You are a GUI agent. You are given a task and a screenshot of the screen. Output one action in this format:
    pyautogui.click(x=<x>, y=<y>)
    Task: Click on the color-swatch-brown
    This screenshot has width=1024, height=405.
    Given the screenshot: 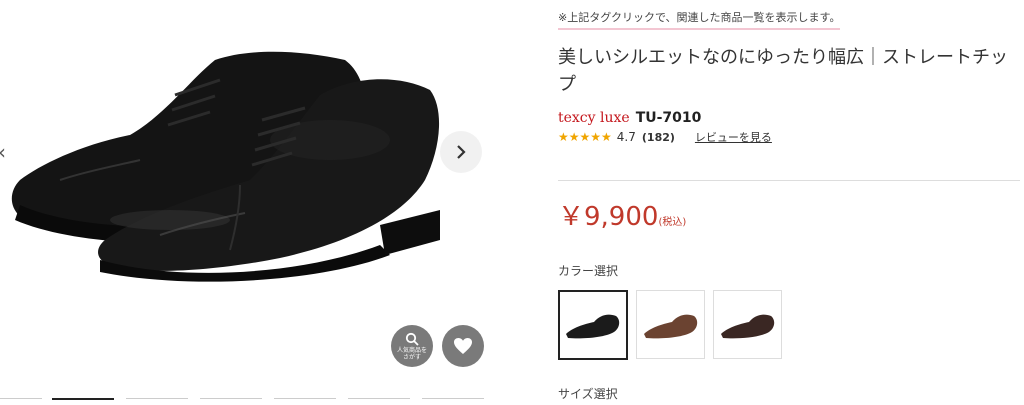 What is the action you would take?
    pyautogui.click(x=670, y=324)
    